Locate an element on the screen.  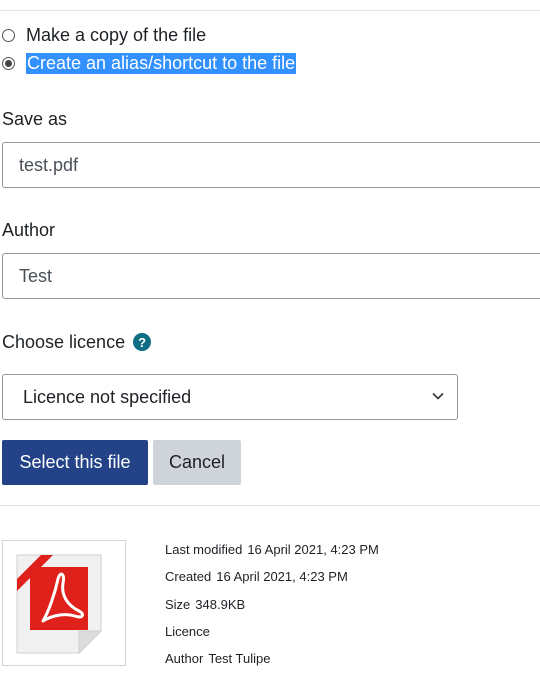
copy-radio is located at coordinates (8, 35).